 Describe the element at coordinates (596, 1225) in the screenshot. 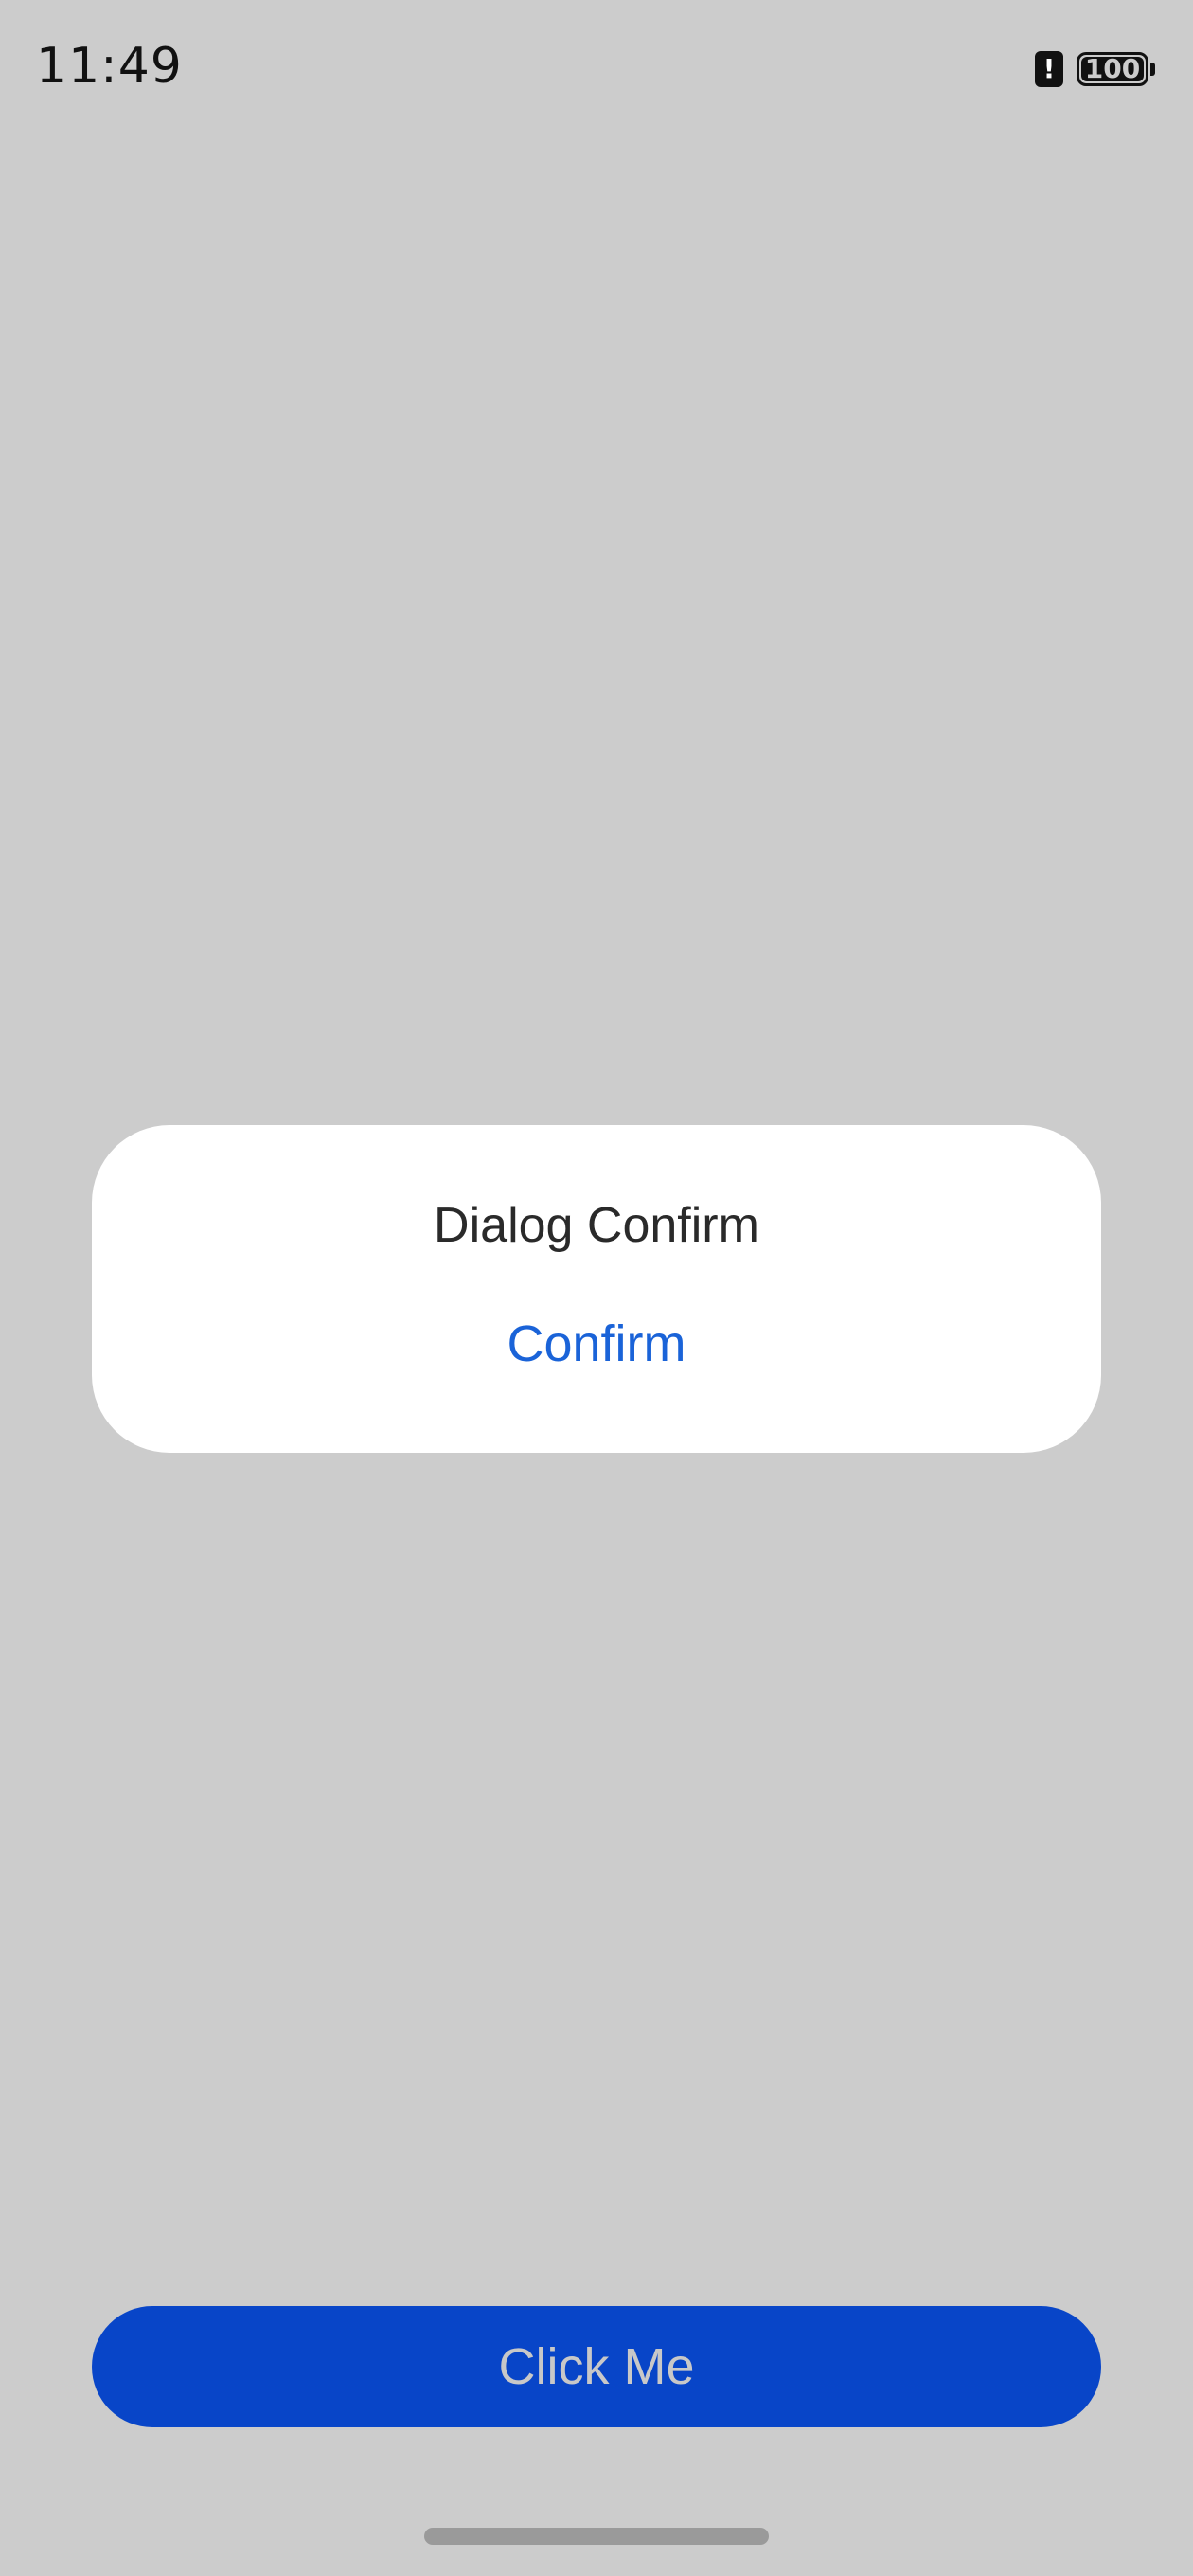

I see `dialog-title: Dialog Confirm` at that location.